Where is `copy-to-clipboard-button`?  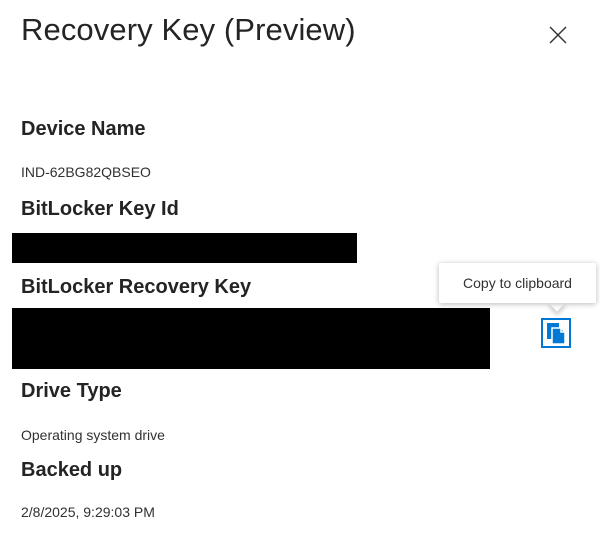
copy-to-clipboard-button is located at coordinates (556, 333).